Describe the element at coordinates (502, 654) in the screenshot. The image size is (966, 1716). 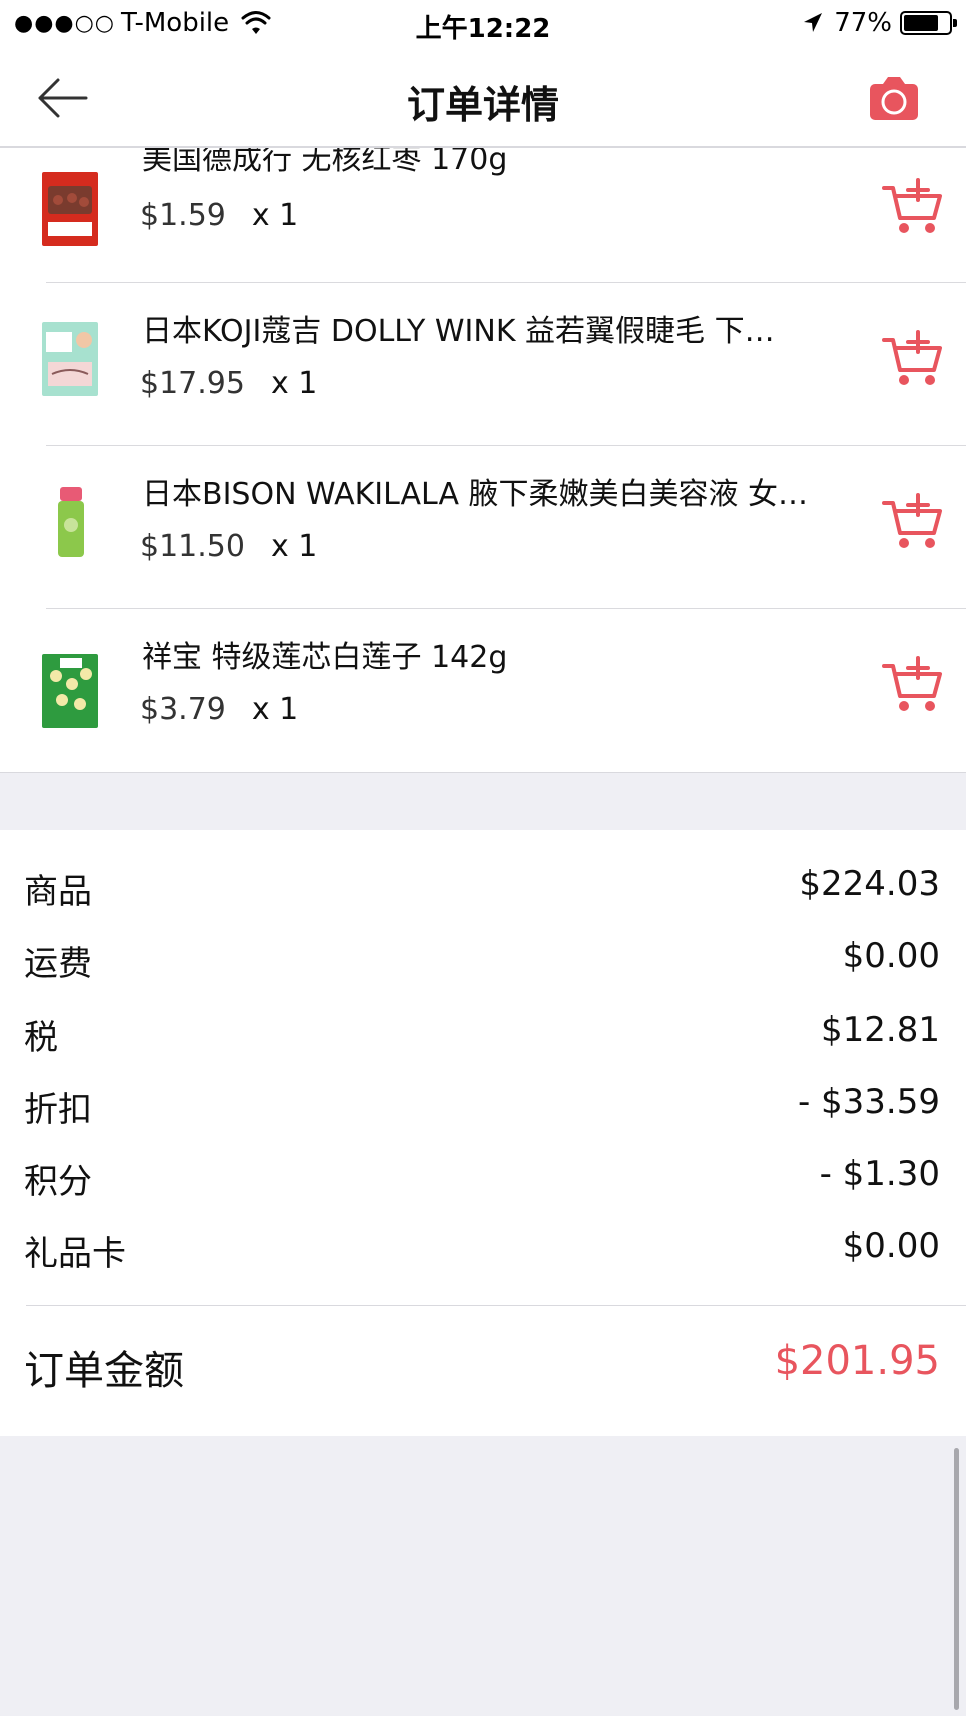
I see `product-name: 祥宝 特级莲芯白莲子 142g` at that location.